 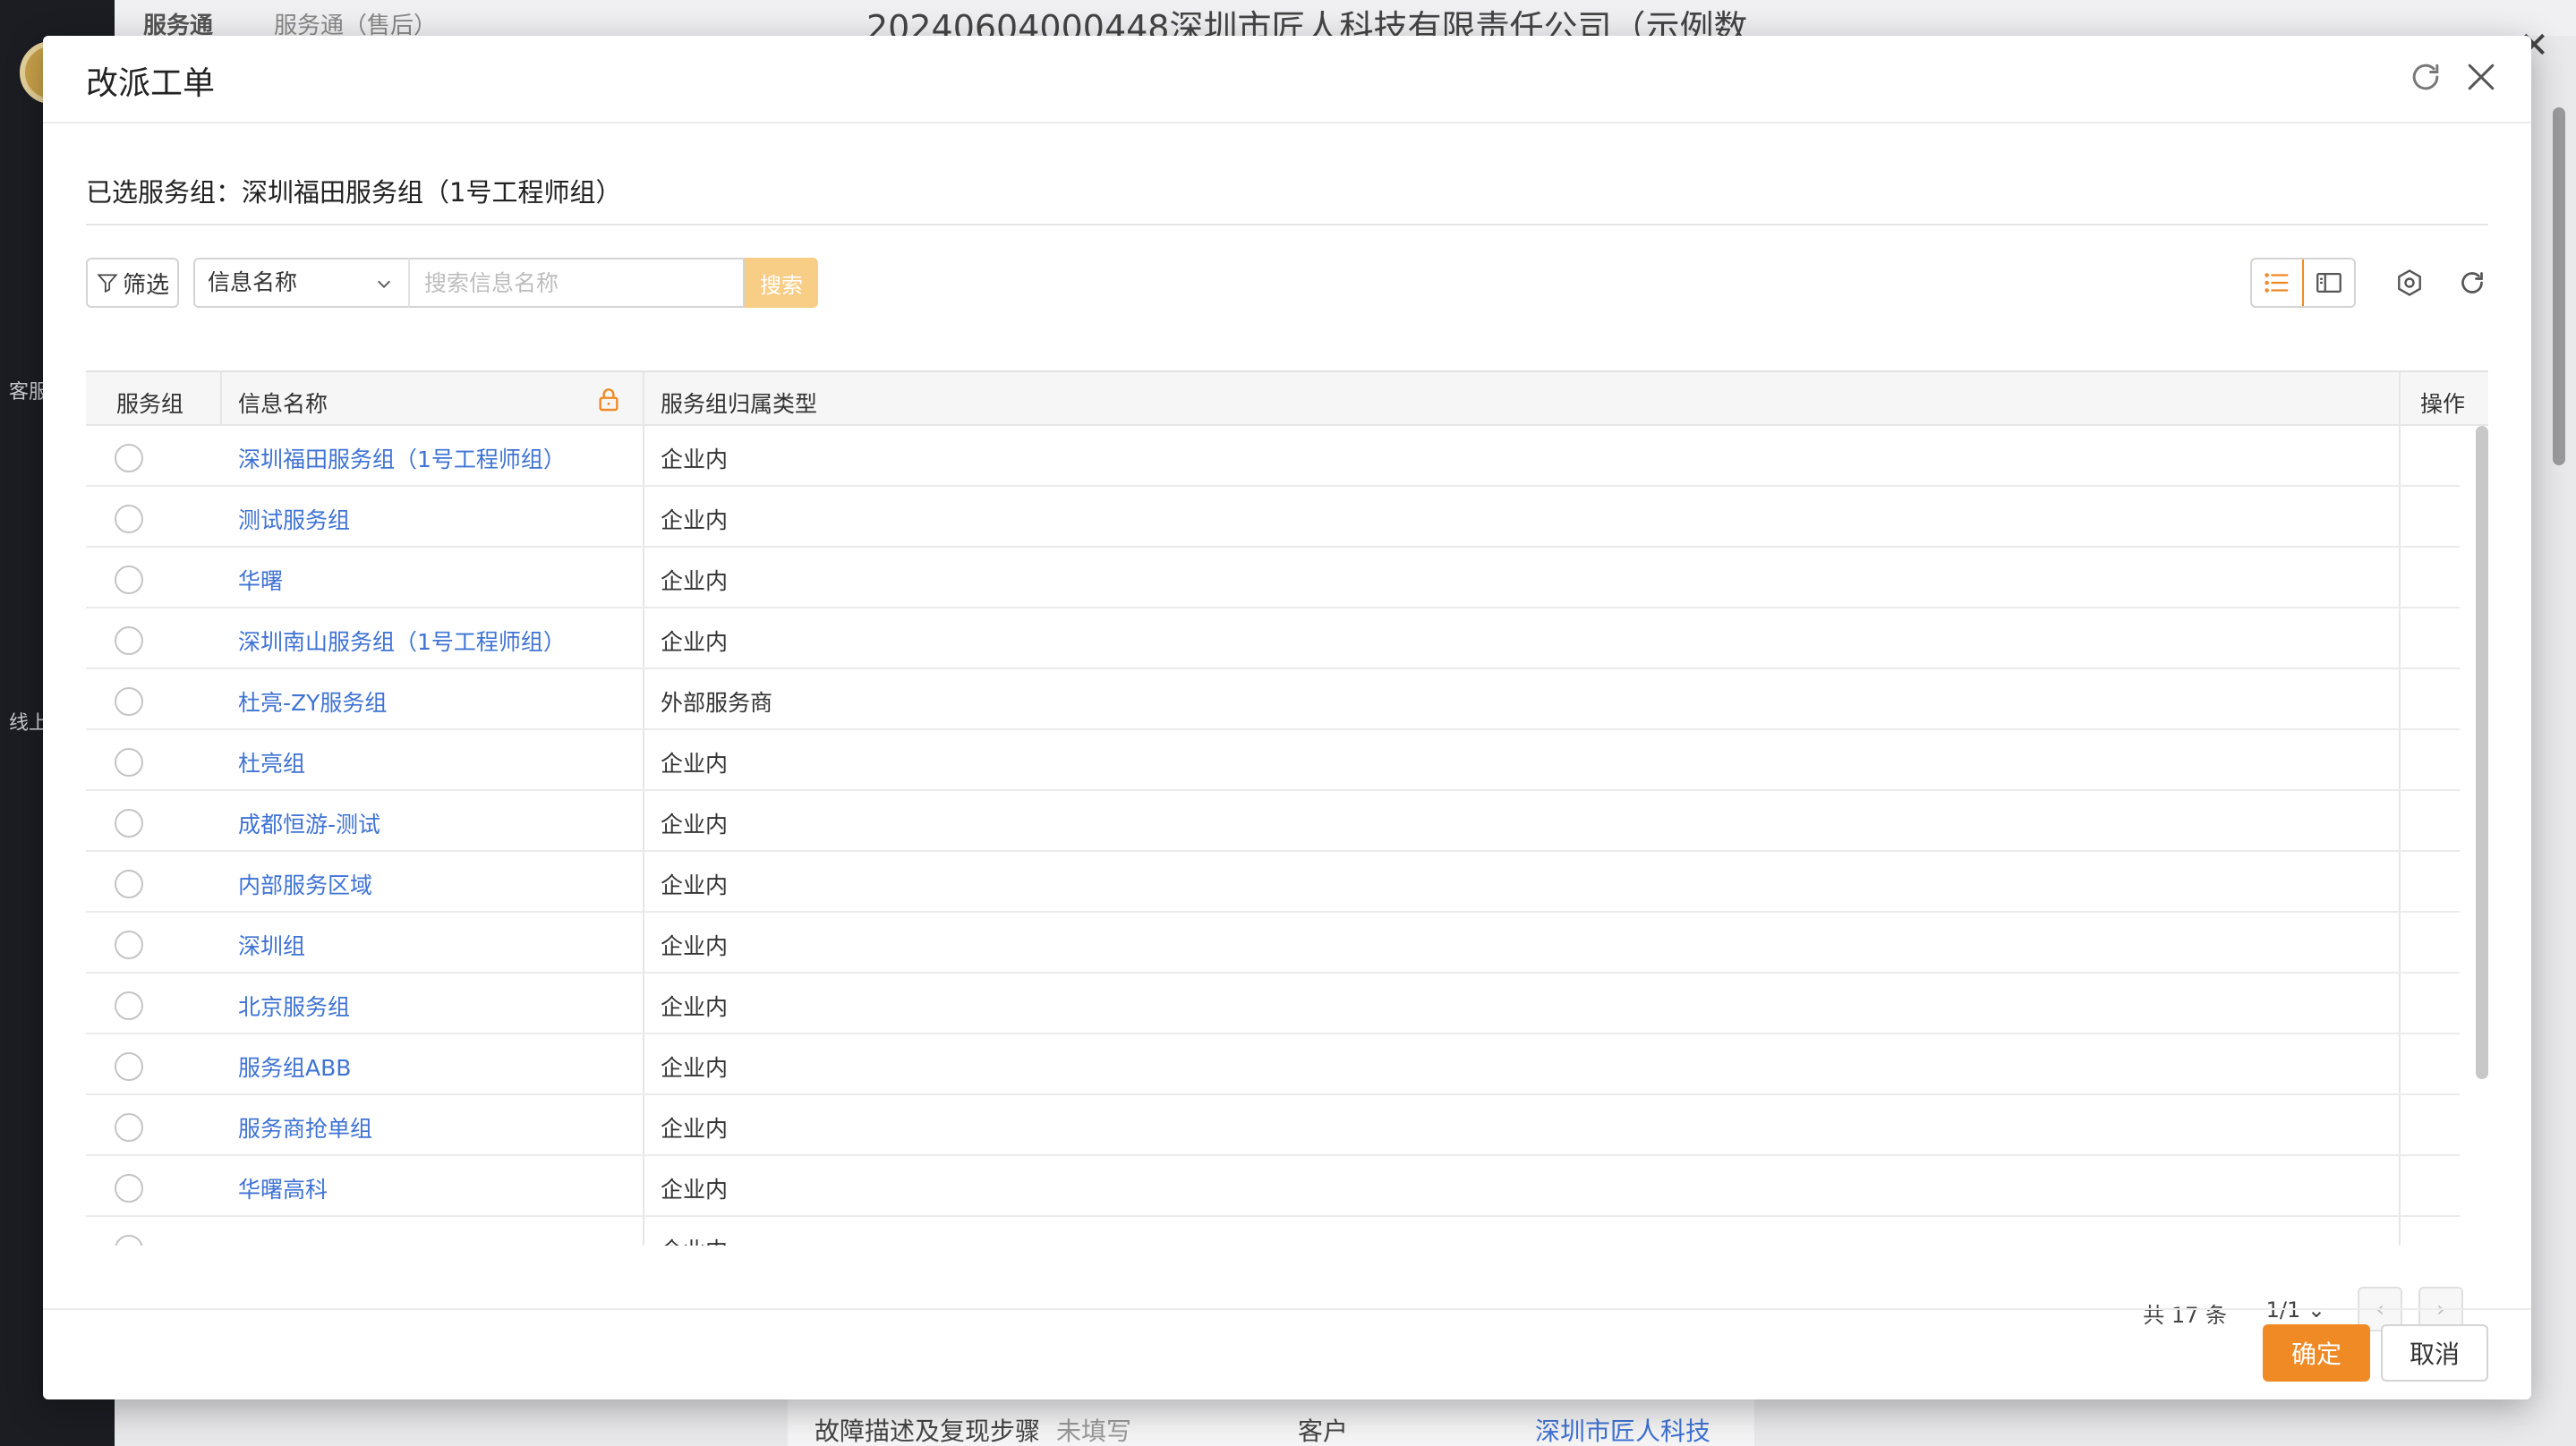 I want to click on list-view-button, so click(x=2278, y=282).